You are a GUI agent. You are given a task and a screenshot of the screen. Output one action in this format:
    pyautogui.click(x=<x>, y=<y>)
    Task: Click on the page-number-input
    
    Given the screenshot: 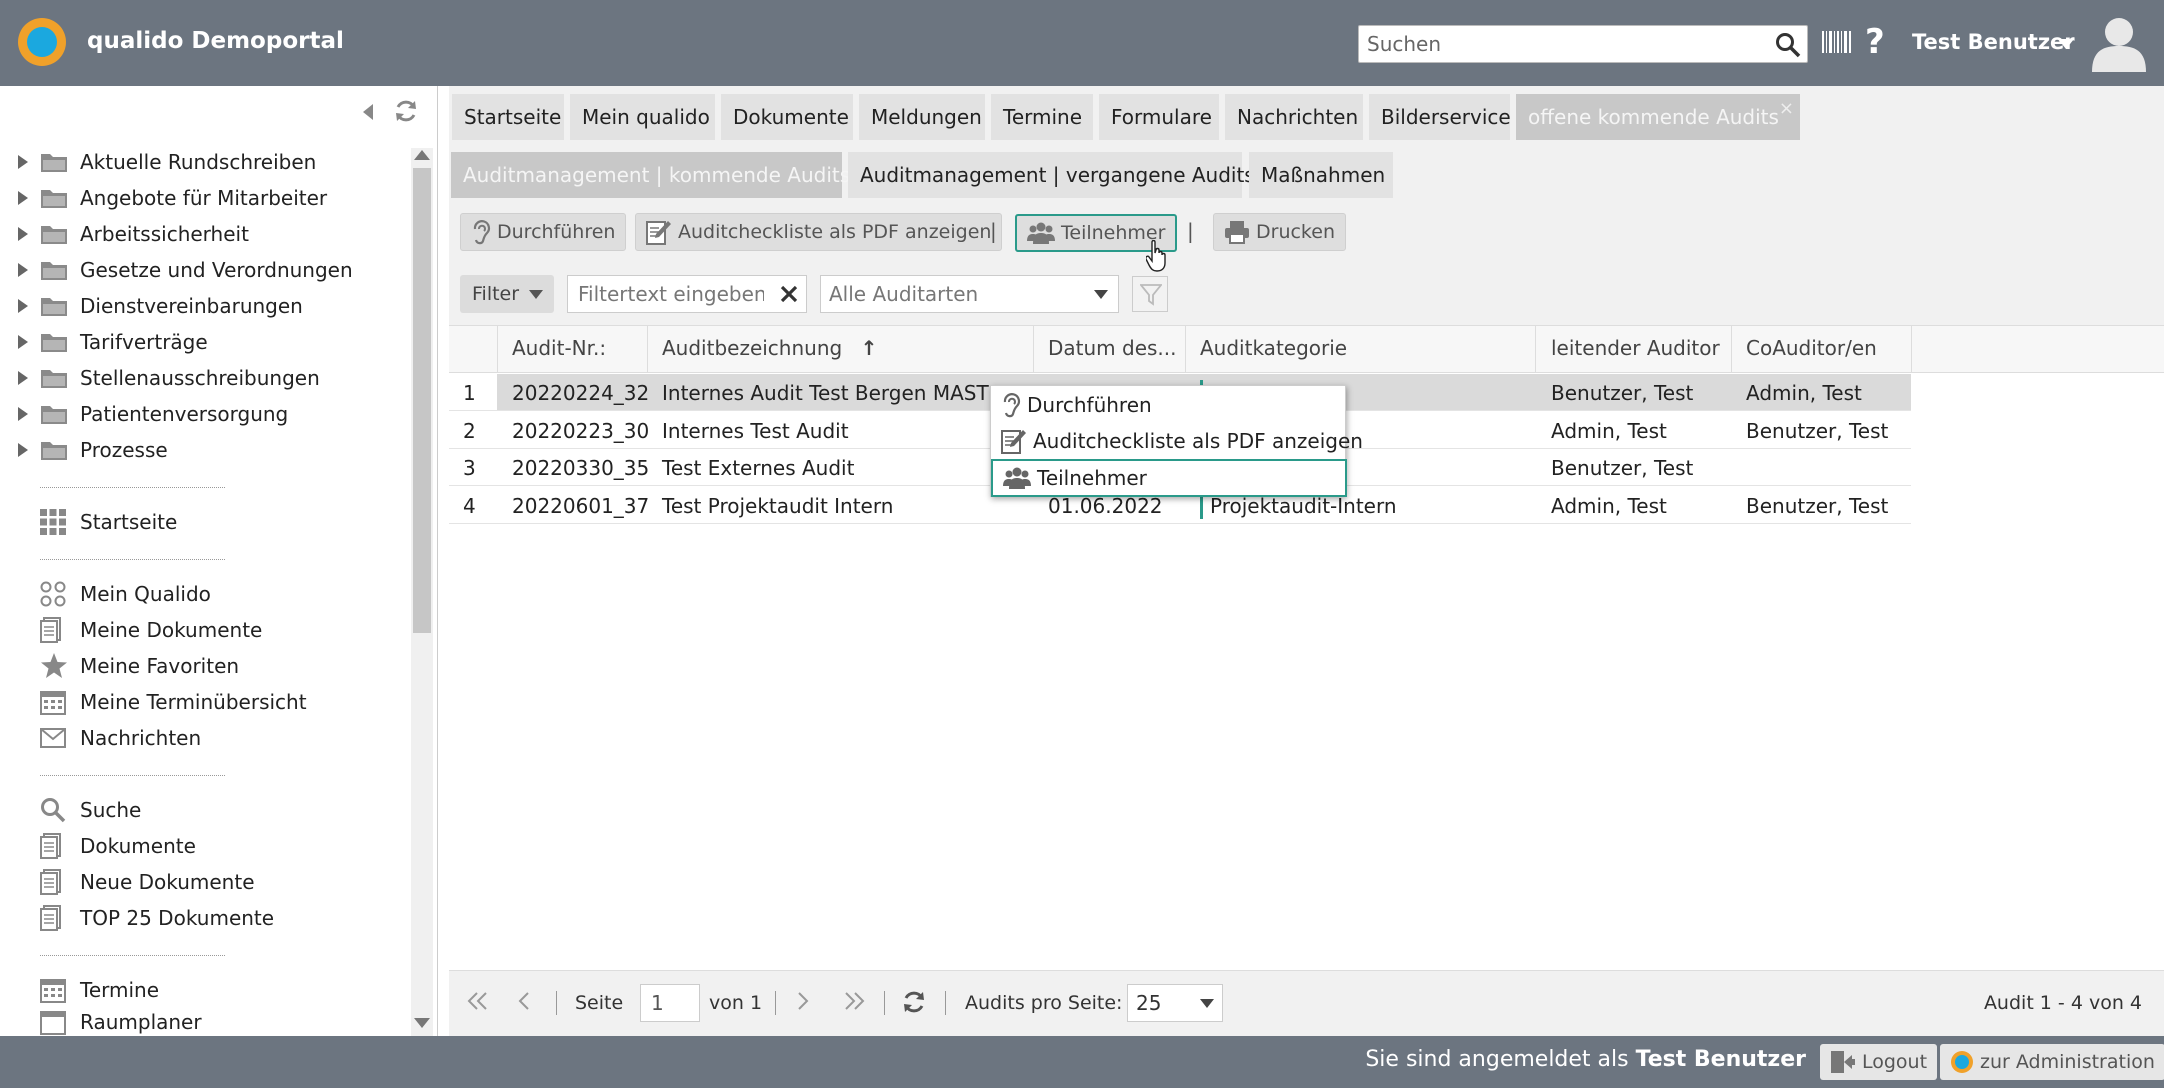 What is the action you would take?
    pyautogui.click(x=671, y=1003)
    